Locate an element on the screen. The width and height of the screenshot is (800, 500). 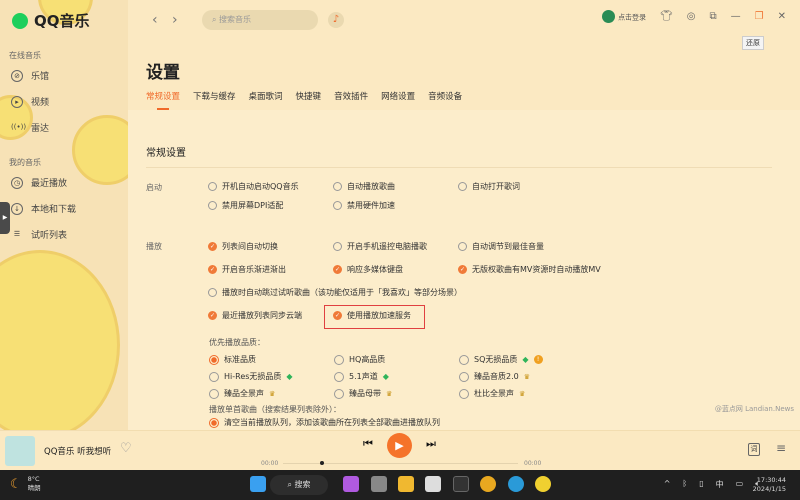
chevron-up-icon: ^ is located at coordinates (667, 484).